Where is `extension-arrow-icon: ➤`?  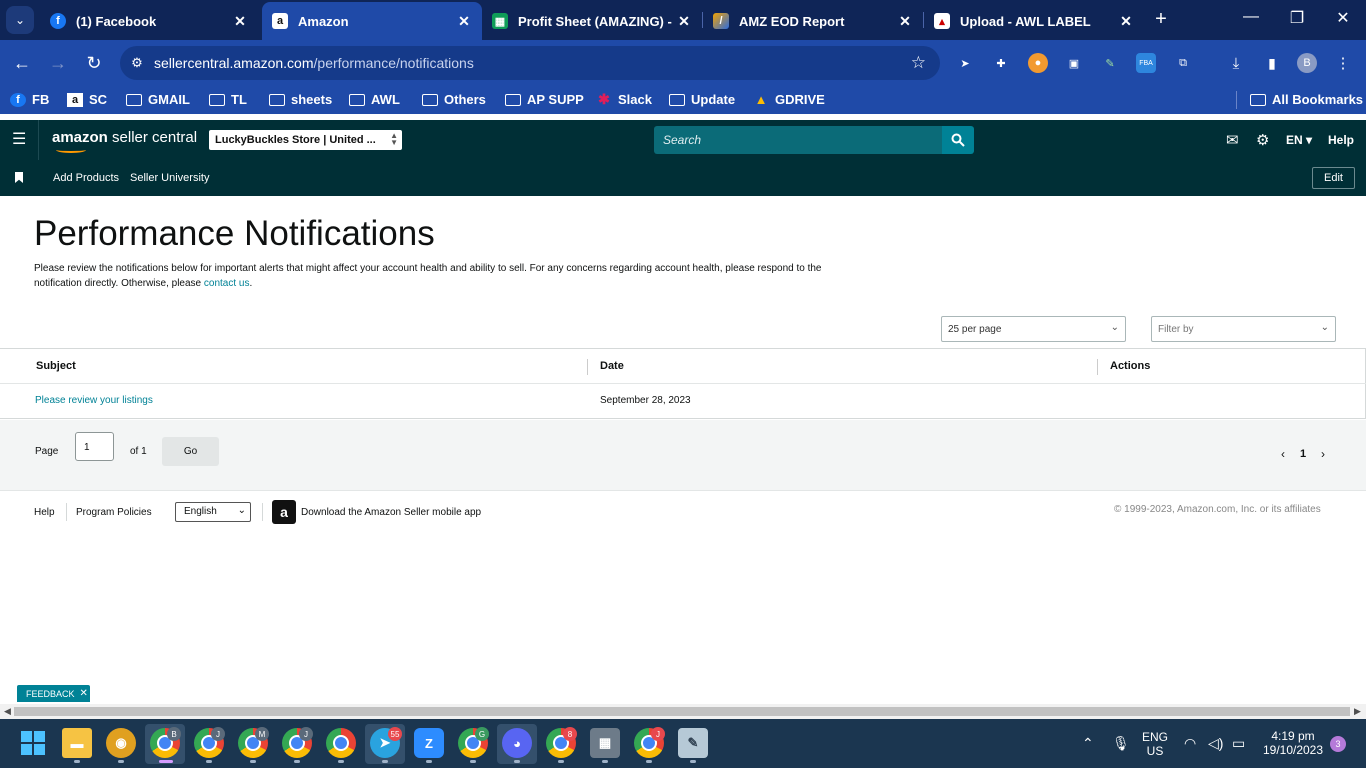 extension-arrow-icon: ➤ is located at coordinates (965, 63).